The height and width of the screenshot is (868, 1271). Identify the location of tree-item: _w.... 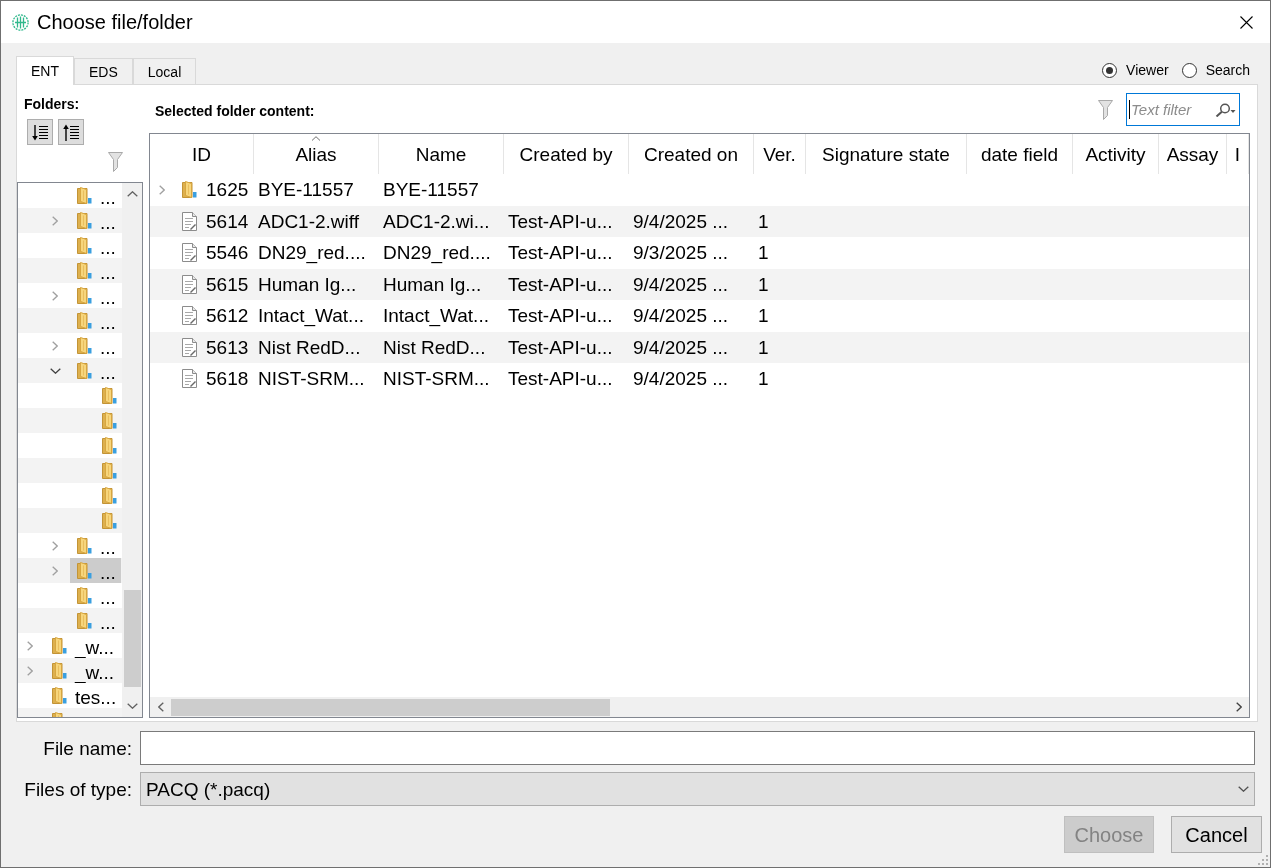
(82, 645).